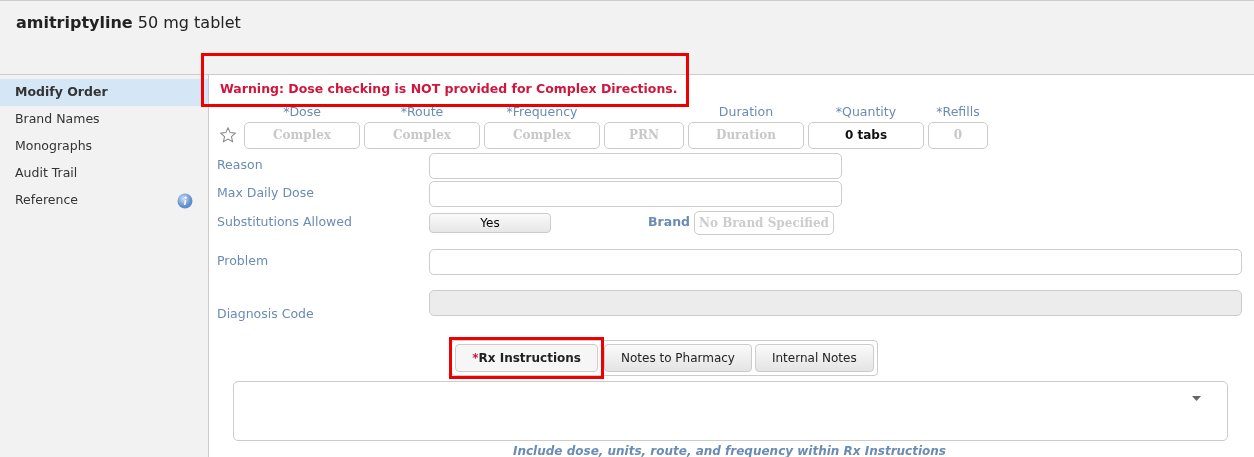 Image resolution: width=1254 pixels, height=457 pixels. I want to click on field-label: *Quantity, so click(866, 111).